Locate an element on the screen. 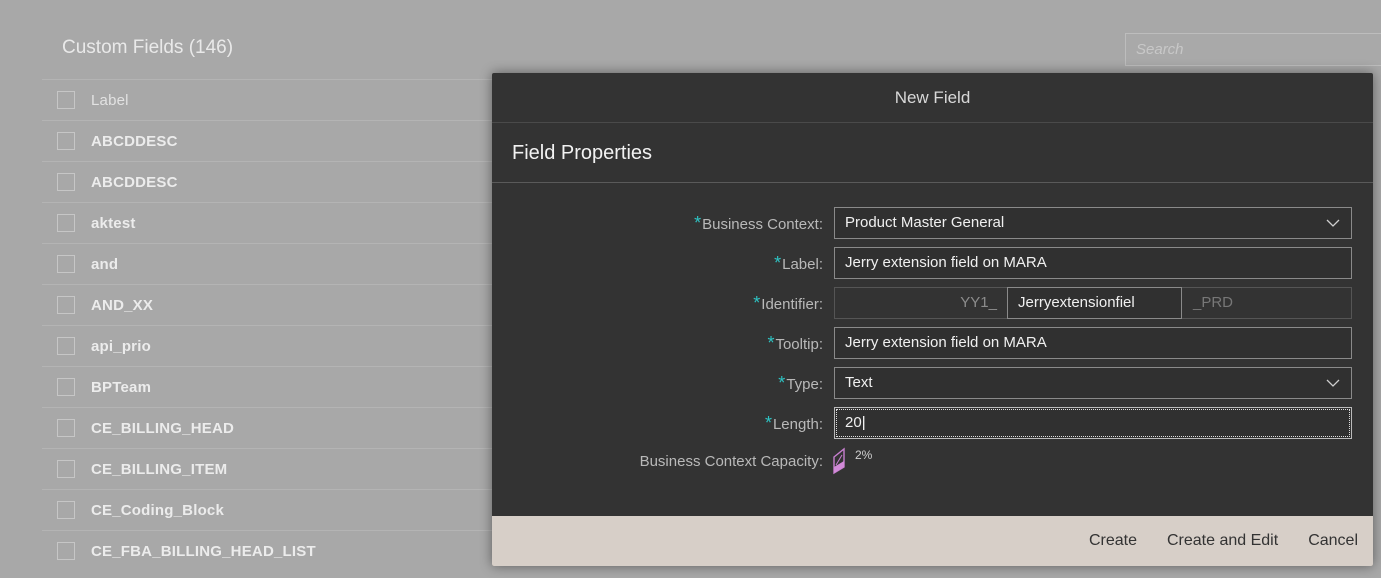 This screenshot has height=578, width=1381. cancel-button: Cancel is located at coordinates (1333, 541).